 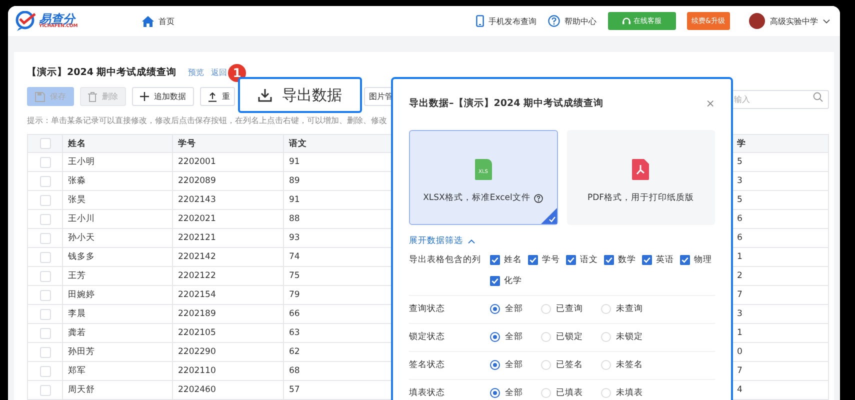 I want to click on table-cell: 2202154, so click(x=228, y=295).